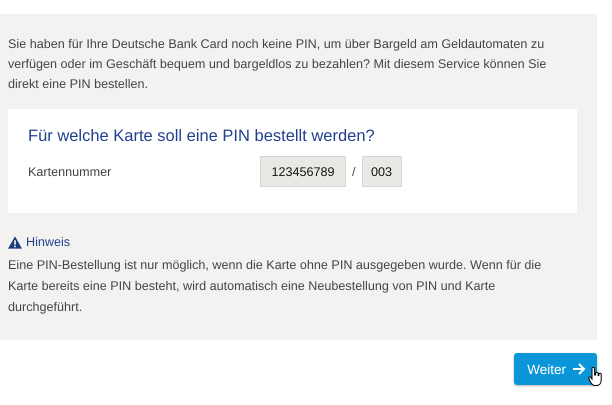 This screenshot has width=612, height=405. What do you see at coordinates (275, 286) in the screenshot?
I see `notice-text: Eine PIN-Bestellung ist nur möglich, wenn die Karte ohne PIN ausgegeben wurde. Wenn für die Karte bereits eine PIN besteht, wird automatisch eine Neubestellung von PIN und Karte durchgeführt.` at bounding box center [275, 286].